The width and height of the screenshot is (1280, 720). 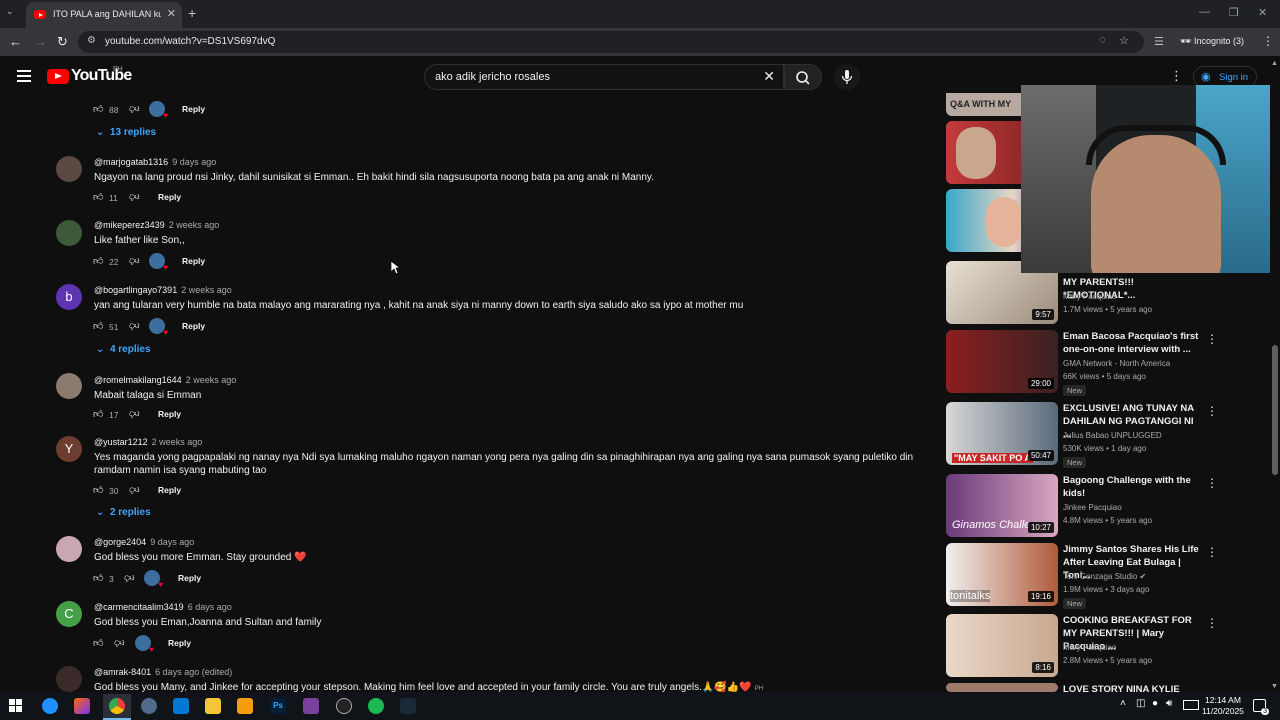 What do you see at coordinates (104, 15) in the screenshot?
I see `browser-tab: ITO PALA ang DAHILAN kung B ✕` at bounding box center [104, 15].